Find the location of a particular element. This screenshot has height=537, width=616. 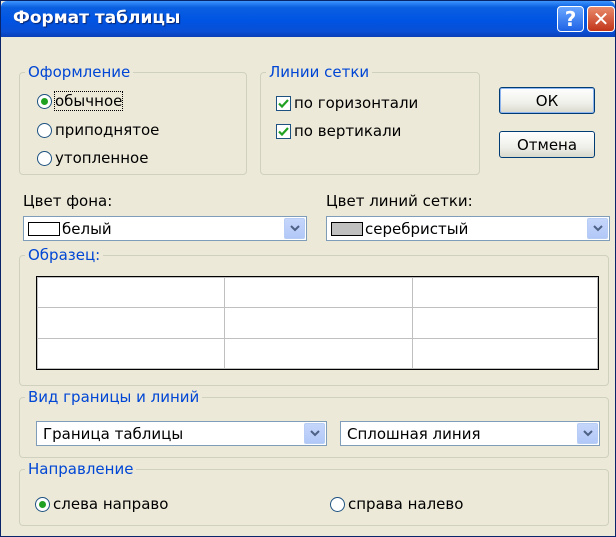

background-color-value: белый is located at coordinates (87, 228).